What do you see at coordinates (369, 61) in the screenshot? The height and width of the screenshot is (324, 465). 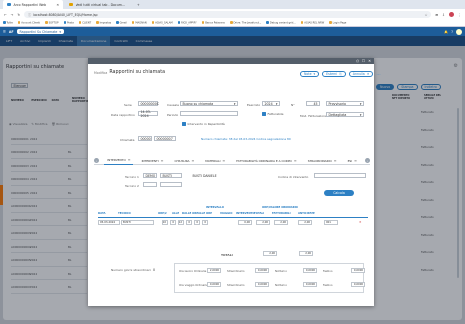 I see `close-icon: ✕` at bounding box center [369, 61].